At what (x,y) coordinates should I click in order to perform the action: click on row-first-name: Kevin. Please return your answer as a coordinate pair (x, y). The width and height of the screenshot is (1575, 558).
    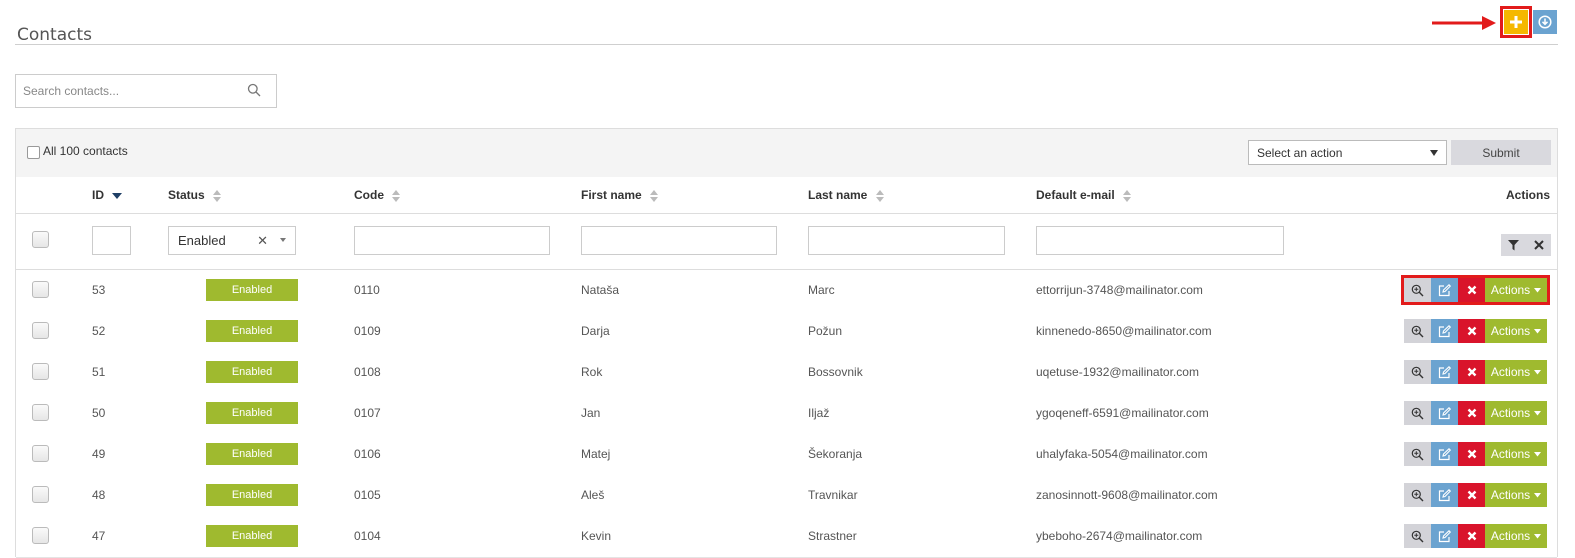
    Looking at the image, I should click on (596, 536).